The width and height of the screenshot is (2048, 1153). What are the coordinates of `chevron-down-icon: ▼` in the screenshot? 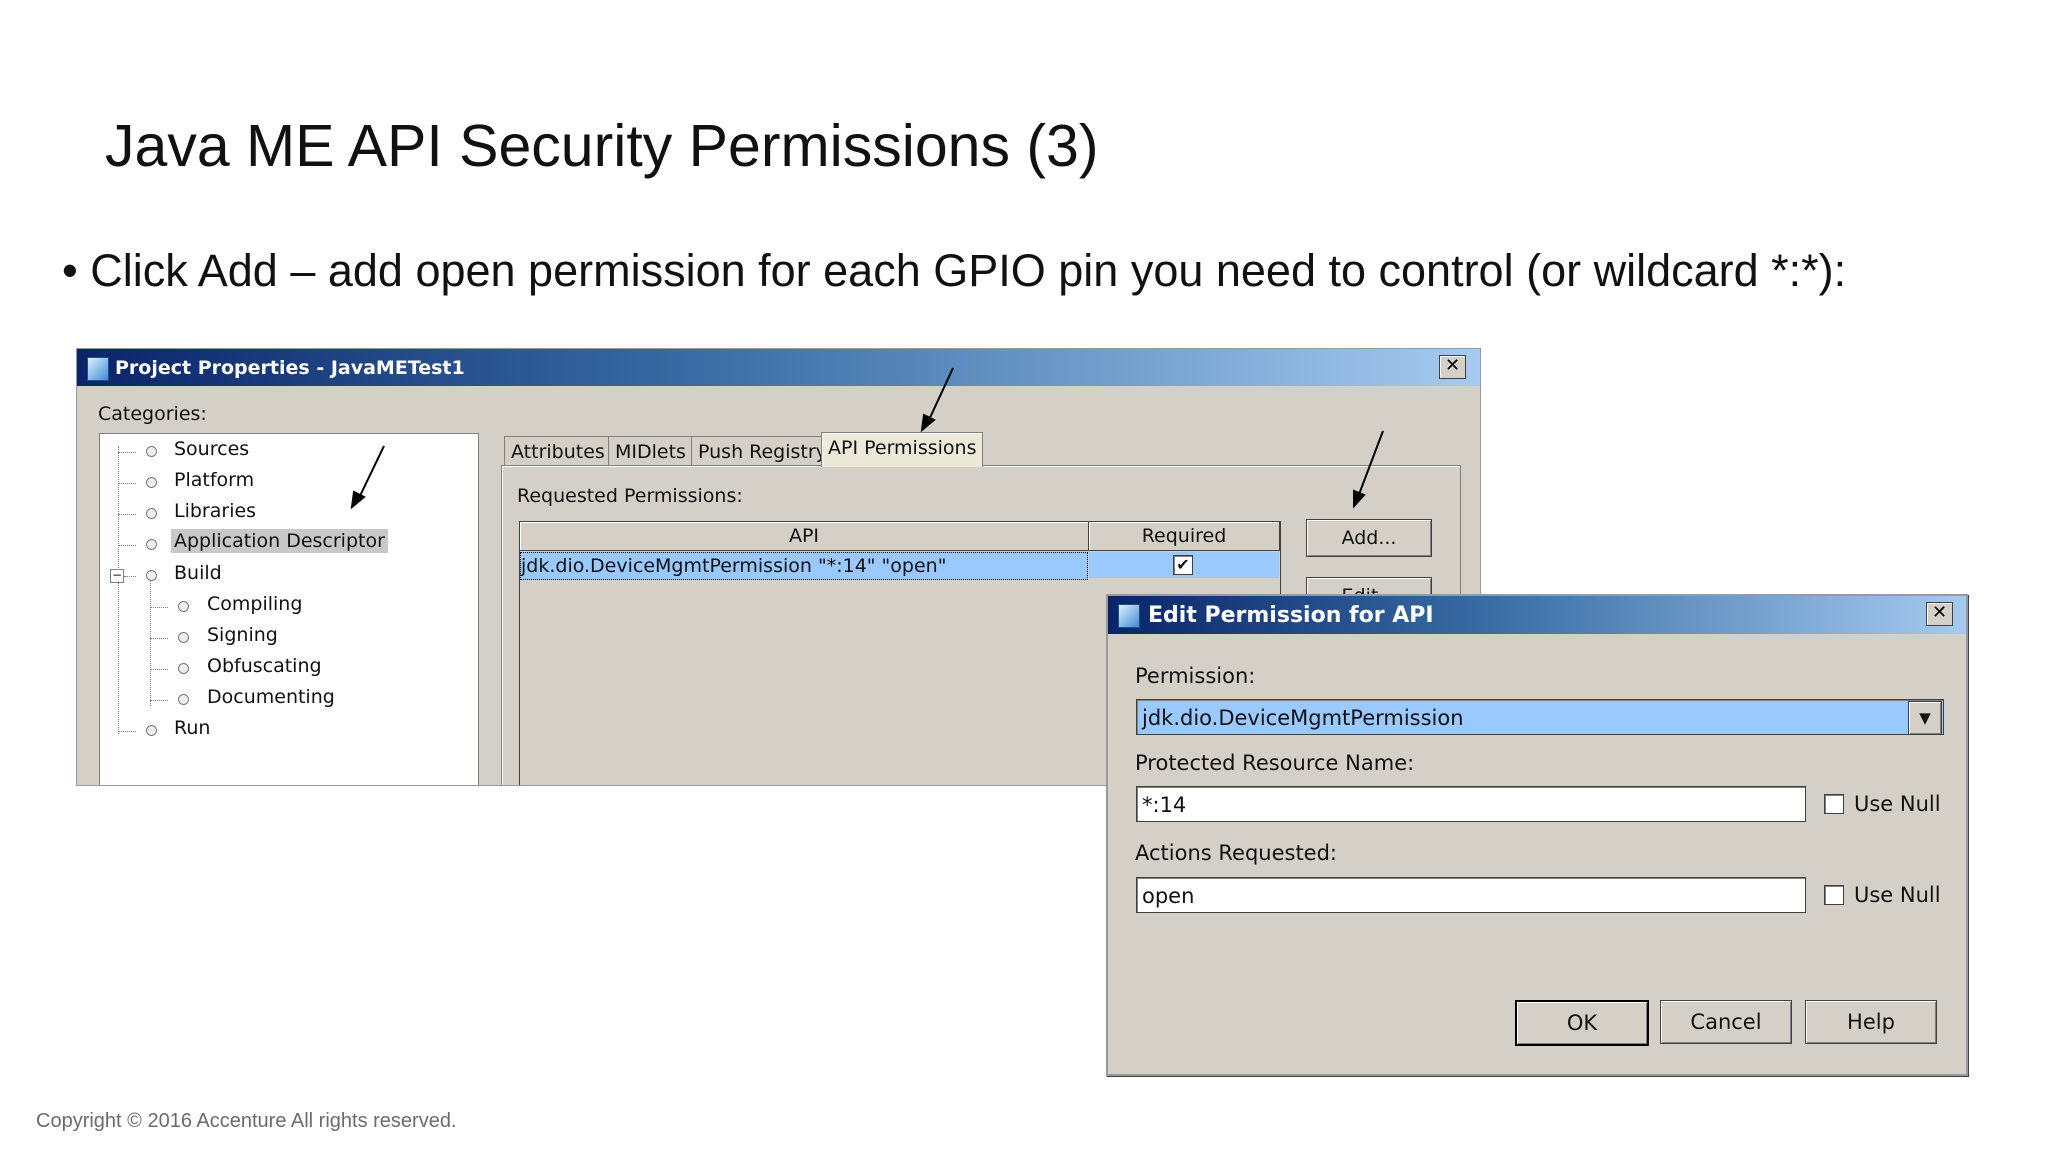 It's located at (1925, 718).